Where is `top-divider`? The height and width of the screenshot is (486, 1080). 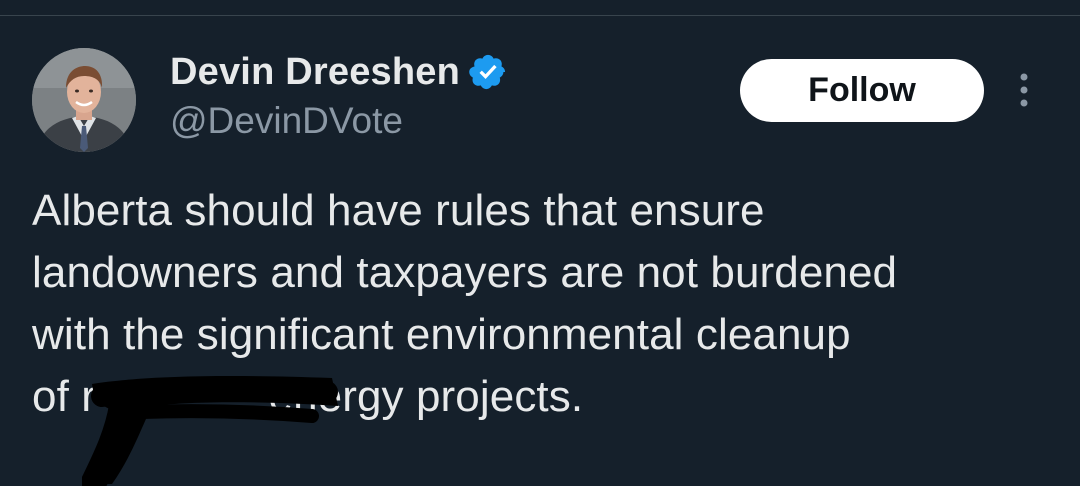 top-divider is located at coordinates (540, 15).